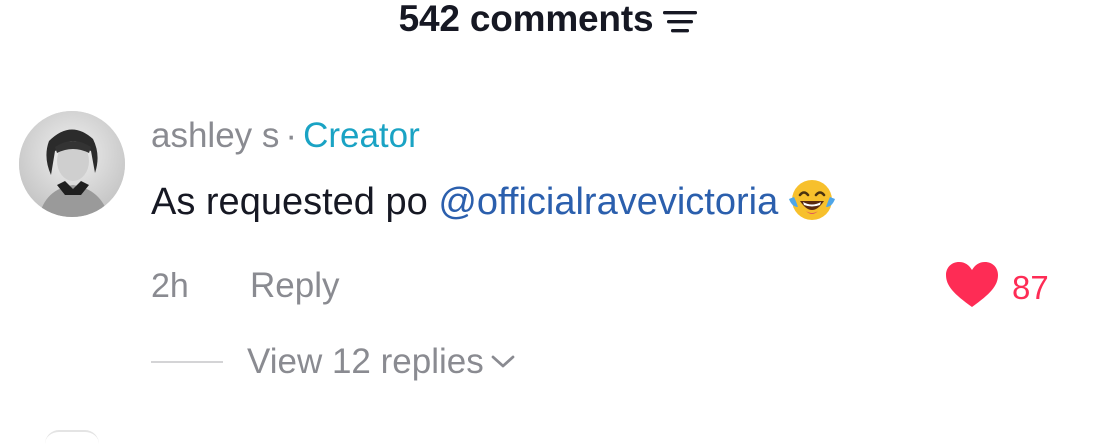  I want to click on view-replies-label: View 12 replies, so click(365, 362).